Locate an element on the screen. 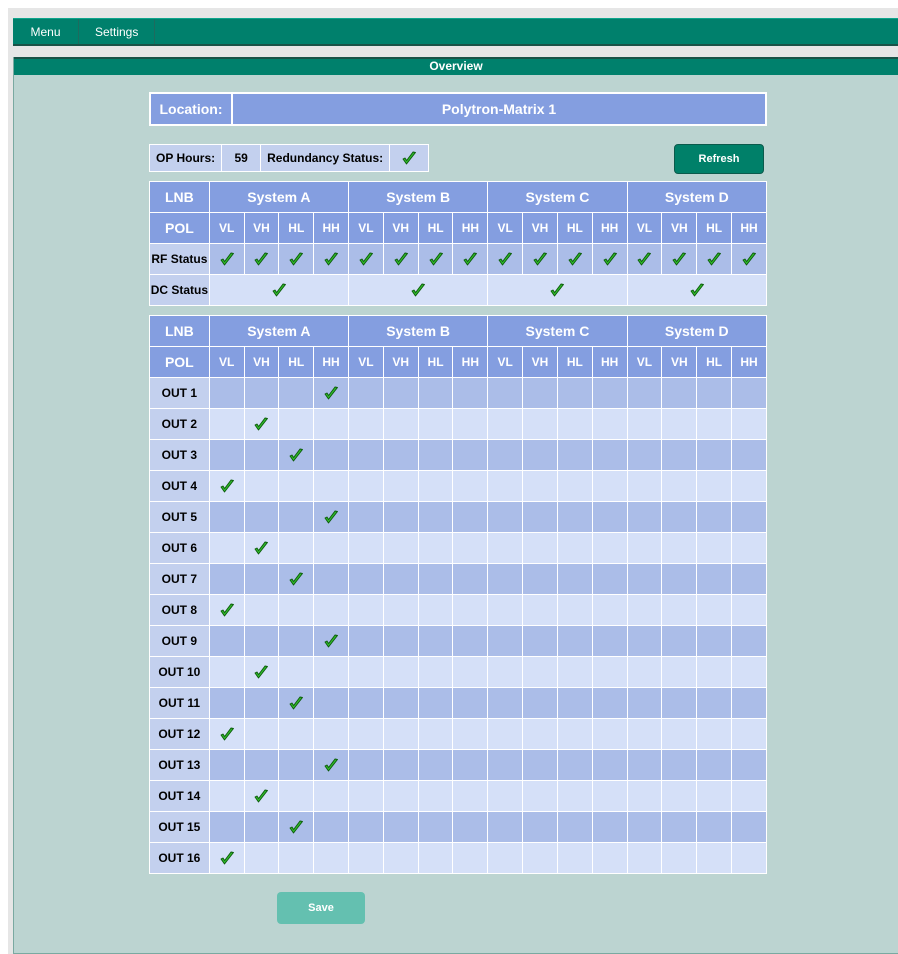  save-button: Save is located at coordinates (321, 908).